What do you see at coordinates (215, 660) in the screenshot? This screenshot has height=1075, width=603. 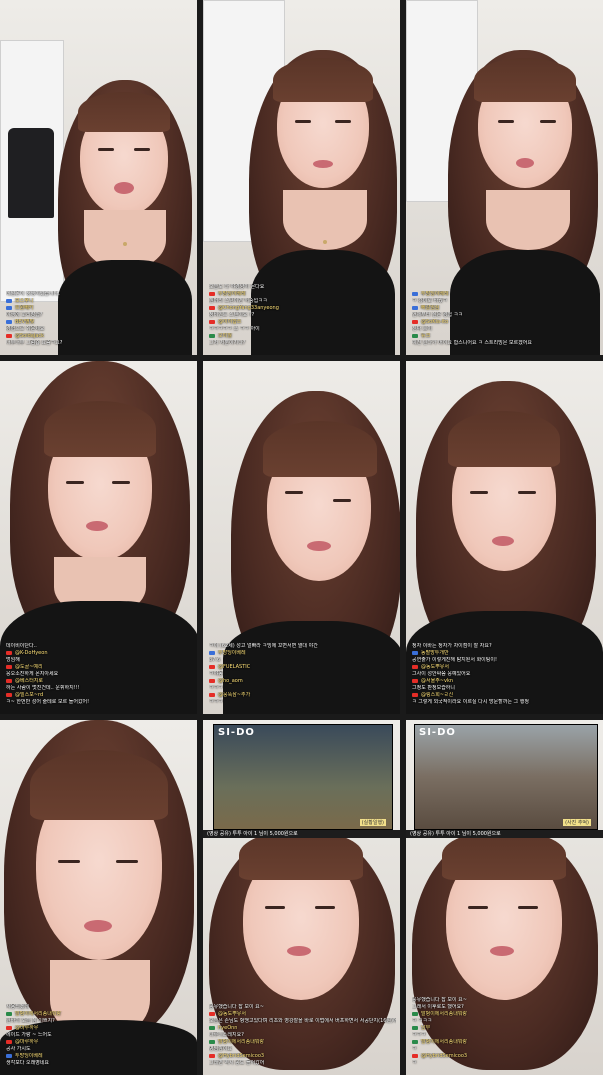 I see `chat-text: 87.6` at bounding box center [215, 660].